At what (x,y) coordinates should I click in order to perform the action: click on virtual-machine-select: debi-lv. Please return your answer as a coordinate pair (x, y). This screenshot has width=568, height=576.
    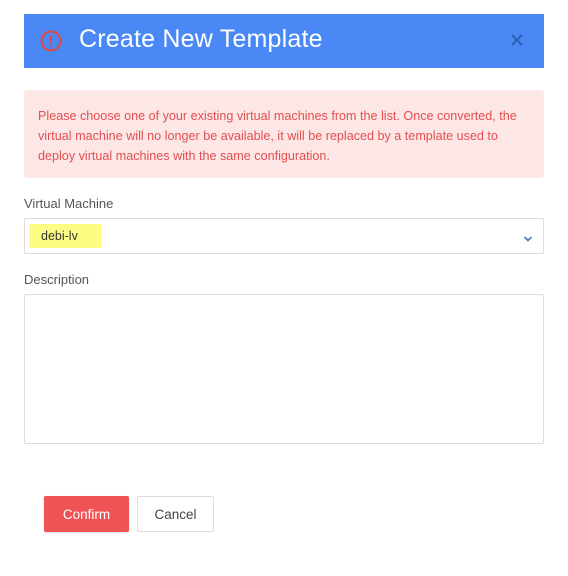
    Looking at the image, I should click on (284, 236).